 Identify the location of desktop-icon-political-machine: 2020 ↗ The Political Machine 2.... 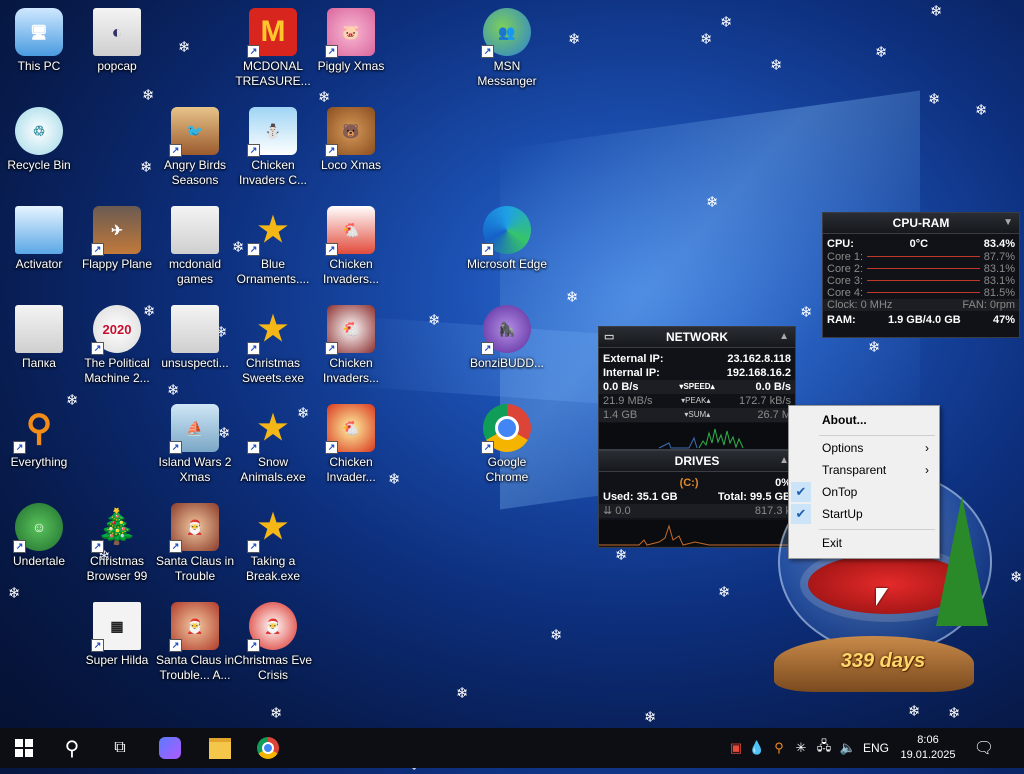
(117, 343).